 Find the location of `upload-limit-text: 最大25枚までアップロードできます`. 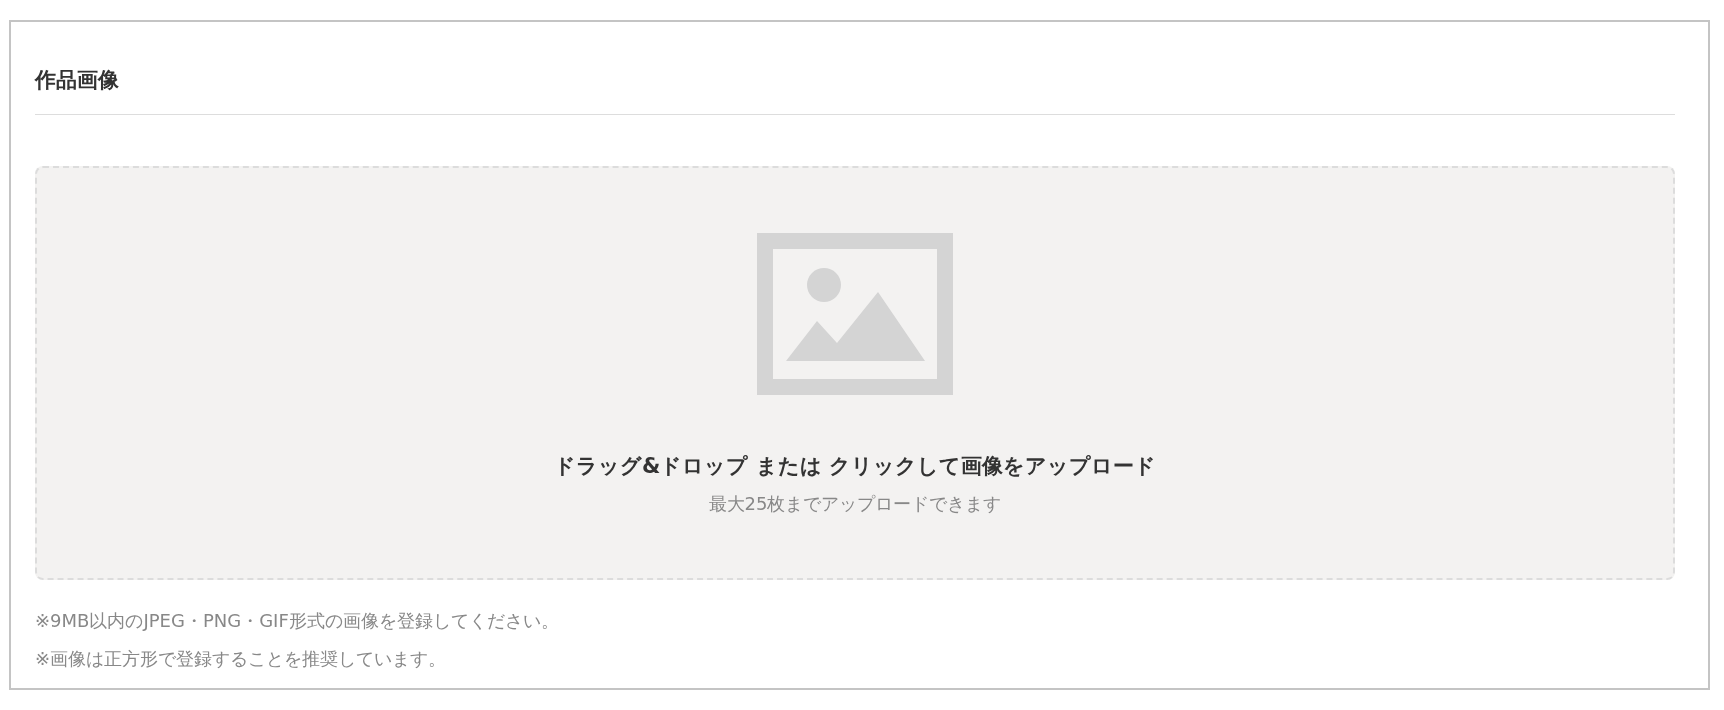

upload-limit-text: 最大25枚までアップロードできます is located at coordinates (855, 504).